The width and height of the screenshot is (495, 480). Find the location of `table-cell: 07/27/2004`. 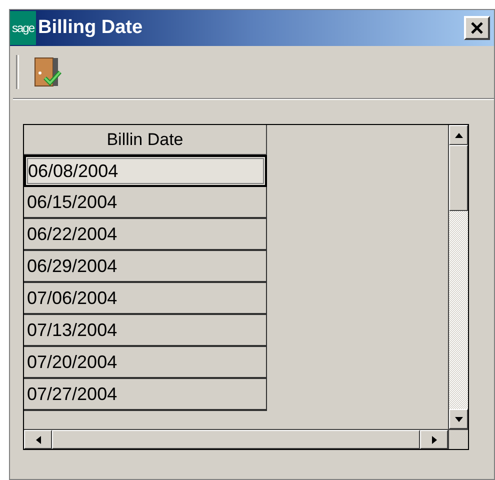

table-cell: 07/27/2004 is located at coordinates (145, 395).